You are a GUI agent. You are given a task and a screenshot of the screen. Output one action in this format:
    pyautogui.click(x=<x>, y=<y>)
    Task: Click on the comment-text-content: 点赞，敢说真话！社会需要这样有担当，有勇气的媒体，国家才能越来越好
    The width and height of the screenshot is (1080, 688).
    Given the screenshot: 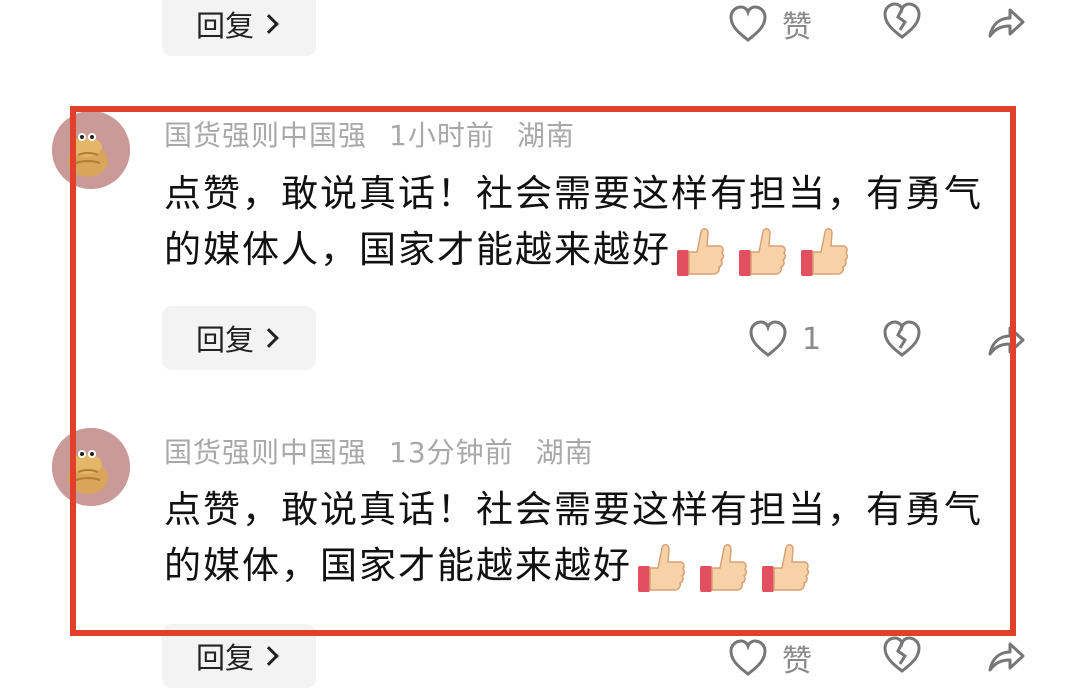 What is the action you would take?
    pyautogui.click(x=573, y=537)
    